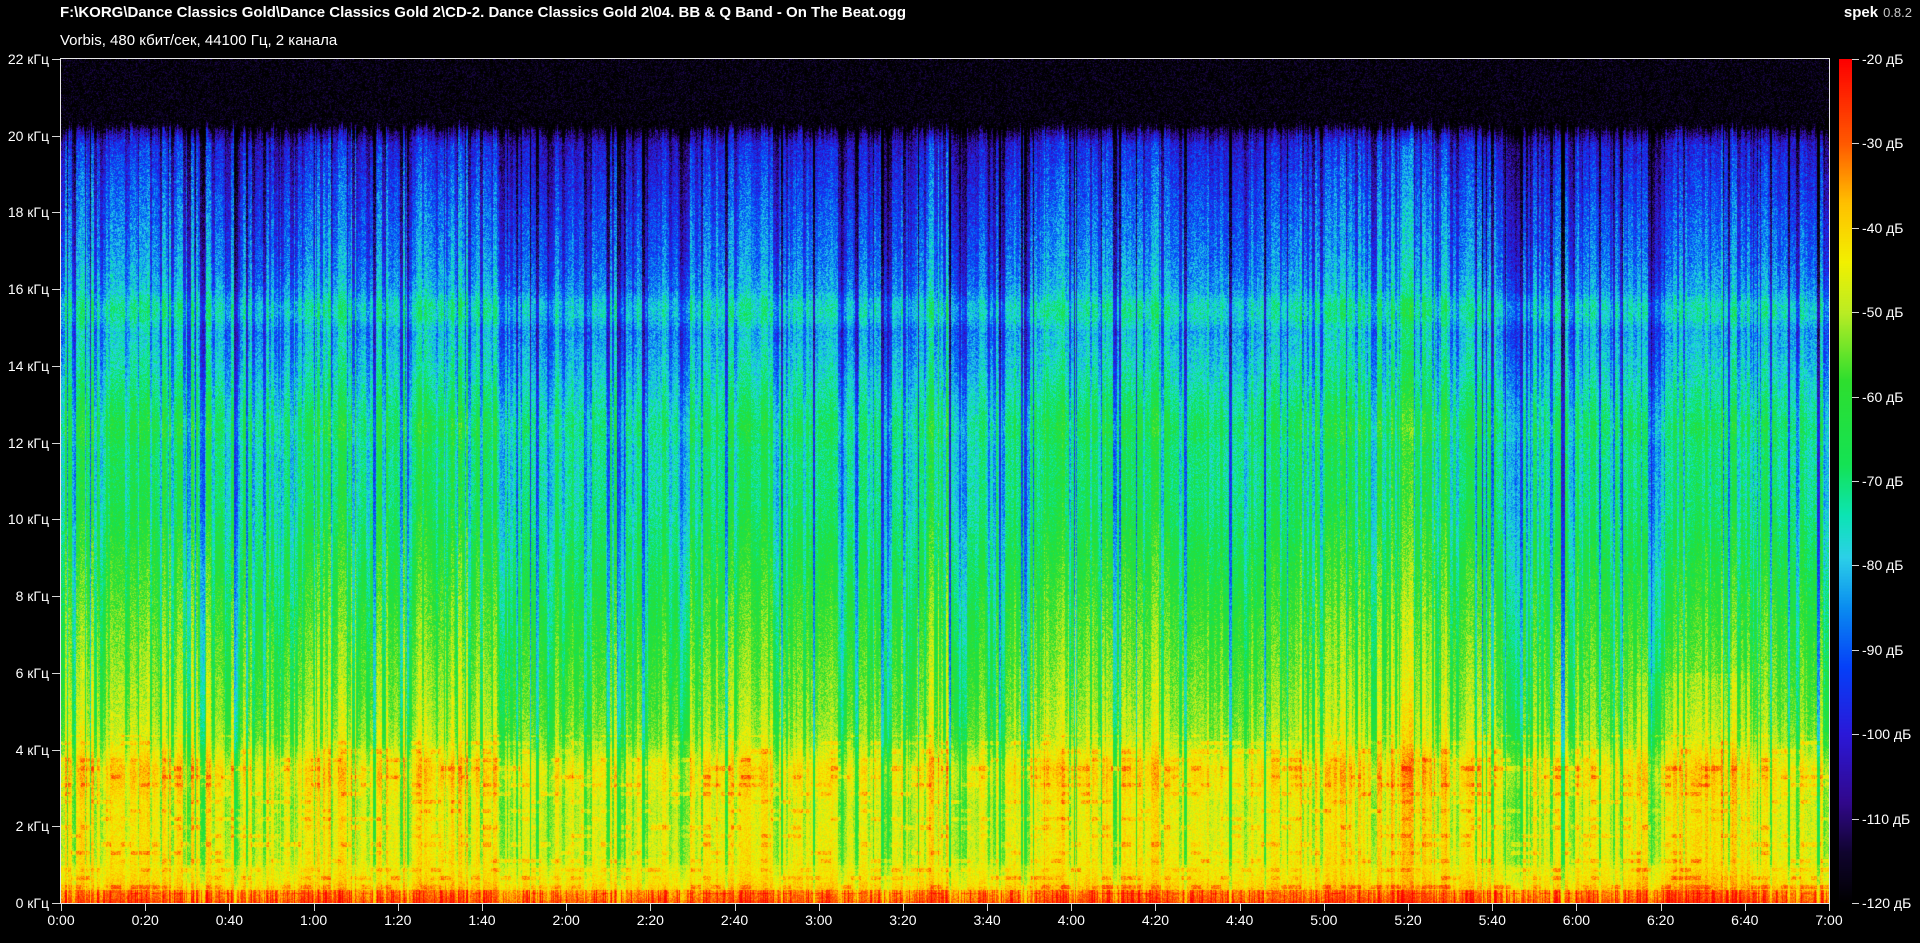  What do you see at coordinates (32, 672) in the screenshot?
I see `freq-tick-label: 6 кГц` at bounding box center [32, 672].